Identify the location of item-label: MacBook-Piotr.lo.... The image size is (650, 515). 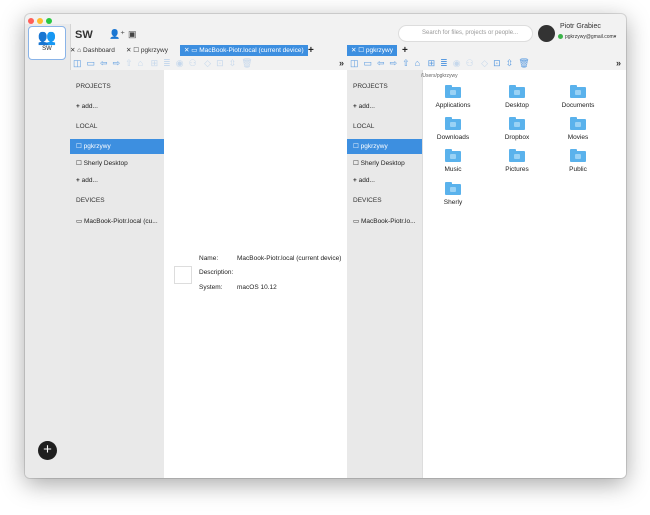
(388, 221).